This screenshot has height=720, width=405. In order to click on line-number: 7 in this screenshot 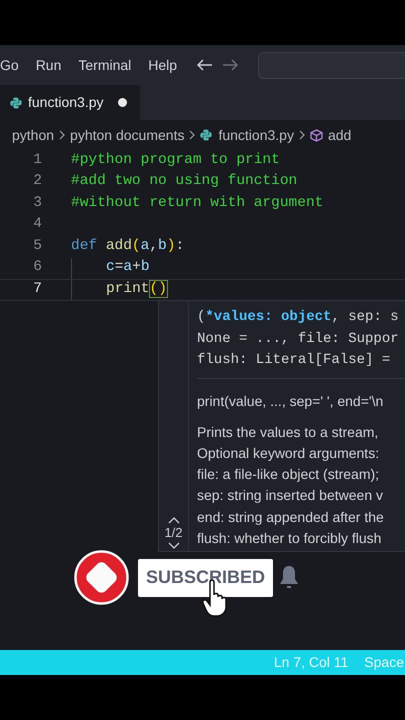, I will do `click(37, 289)`.